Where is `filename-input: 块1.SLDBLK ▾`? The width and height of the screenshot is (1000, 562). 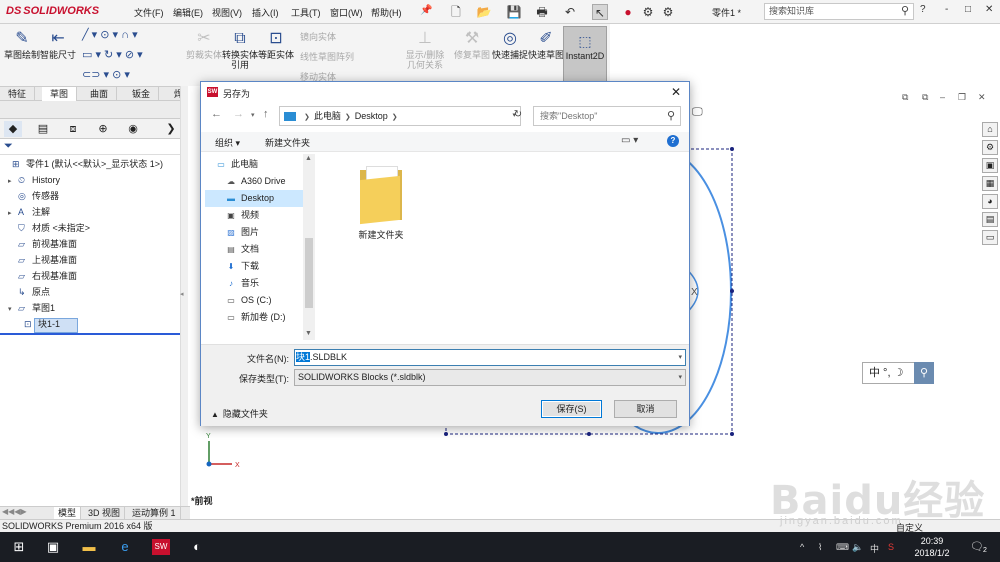 filename-input: 块1.SLDBLK ▾ is located at coordinates (490, 357).